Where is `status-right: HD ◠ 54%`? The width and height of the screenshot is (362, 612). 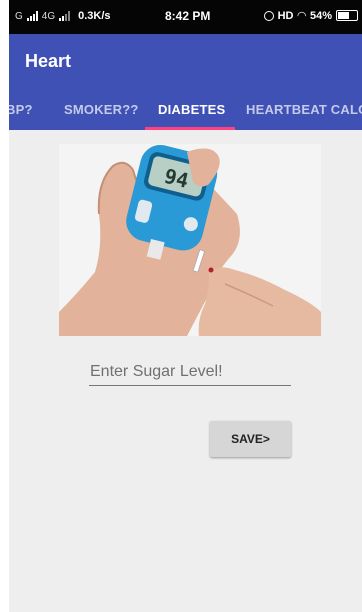
status-right: HD ◠ 54% is located at coordinates (310, 15).